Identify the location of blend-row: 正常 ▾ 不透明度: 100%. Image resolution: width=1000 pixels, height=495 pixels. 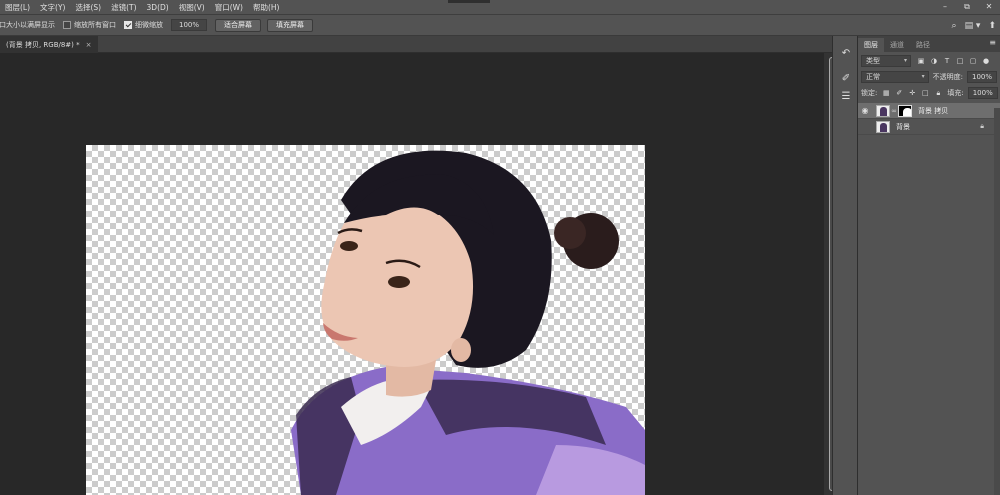
(929, 77).